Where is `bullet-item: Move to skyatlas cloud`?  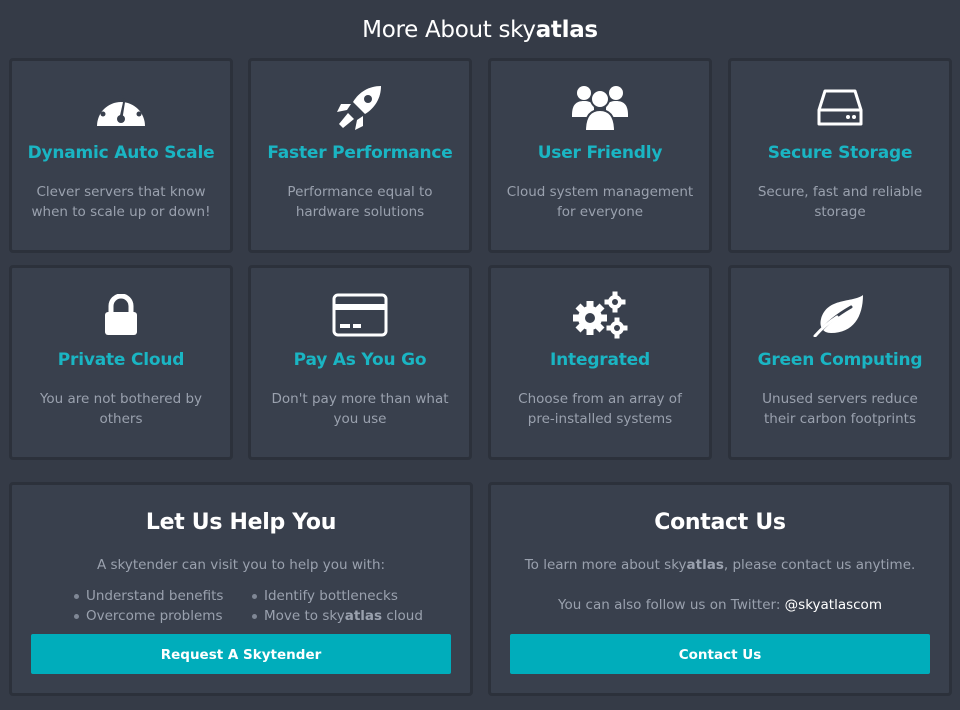 bullet-item: Move to skyatlas cloud is located at coordinates (340, 616).